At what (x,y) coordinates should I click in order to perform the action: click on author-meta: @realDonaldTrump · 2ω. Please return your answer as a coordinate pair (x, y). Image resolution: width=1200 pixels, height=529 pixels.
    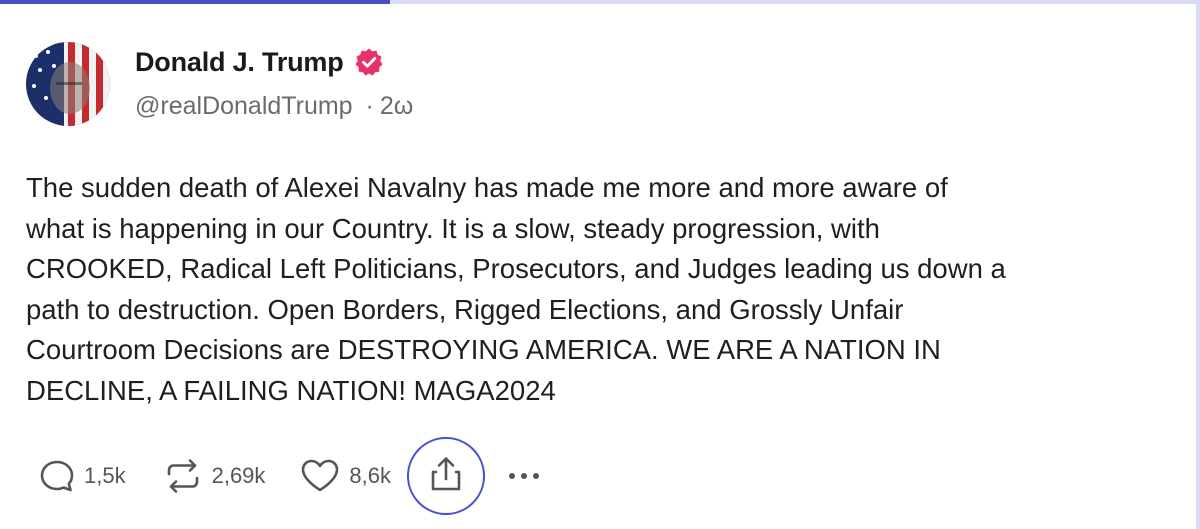
    Looking at the image, I should click on (274, 106).